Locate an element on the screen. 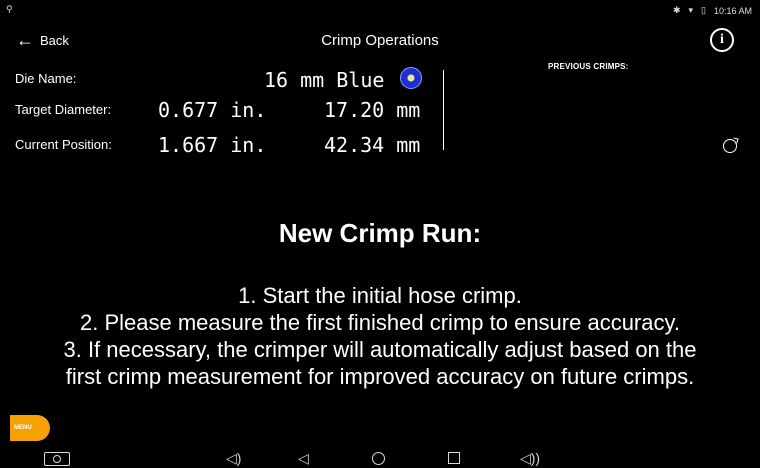  target-diameter-inches: 0.677 in. is located at coordinates (212, 110).